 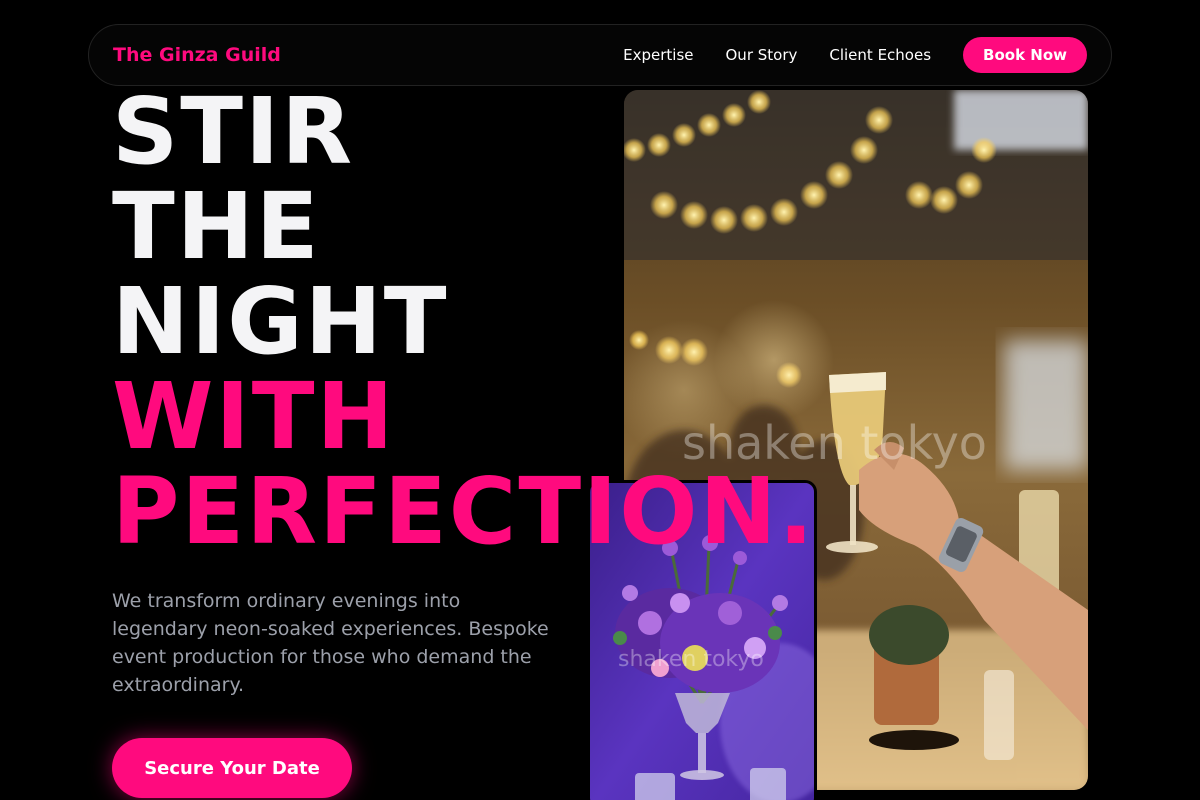 What do you see at coordinates (658, 55) in the screenshot?
I see `nav-link-expertise: Expertise` at bounding box center [658, 55].